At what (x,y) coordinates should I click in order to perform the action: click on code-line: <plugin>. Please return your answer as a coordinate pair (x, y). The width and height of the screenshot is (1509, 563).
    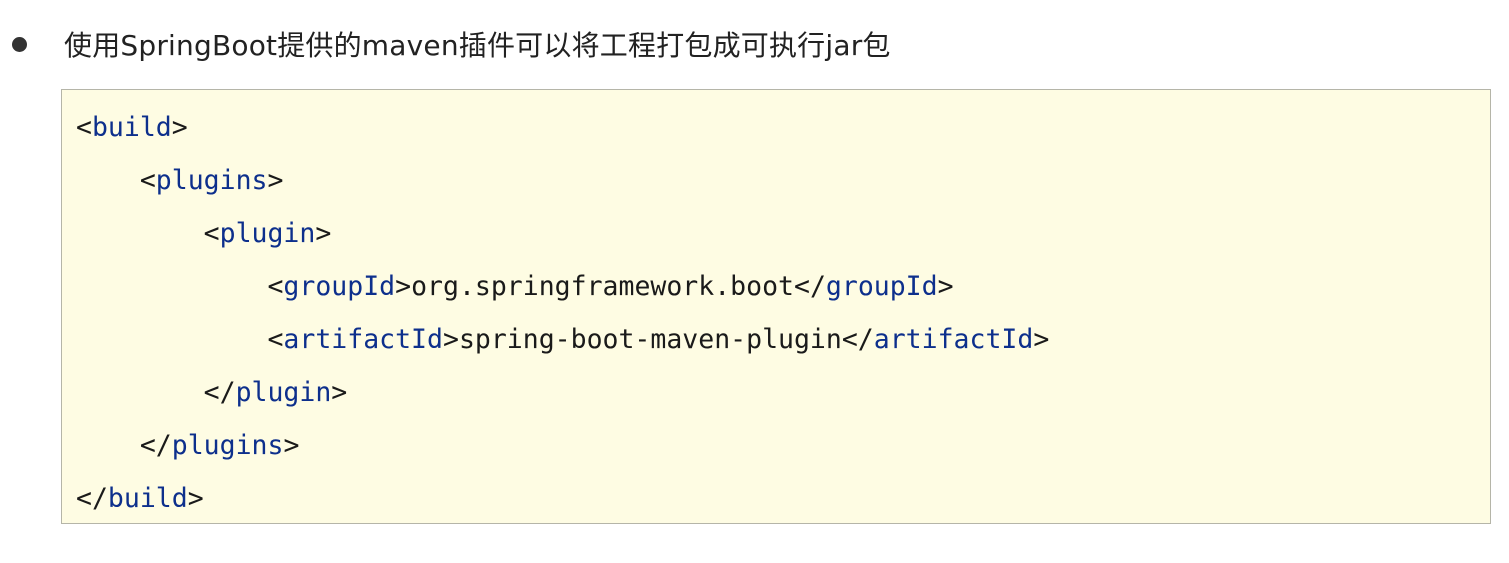
    Looking at the image, I should click on (267, 233).